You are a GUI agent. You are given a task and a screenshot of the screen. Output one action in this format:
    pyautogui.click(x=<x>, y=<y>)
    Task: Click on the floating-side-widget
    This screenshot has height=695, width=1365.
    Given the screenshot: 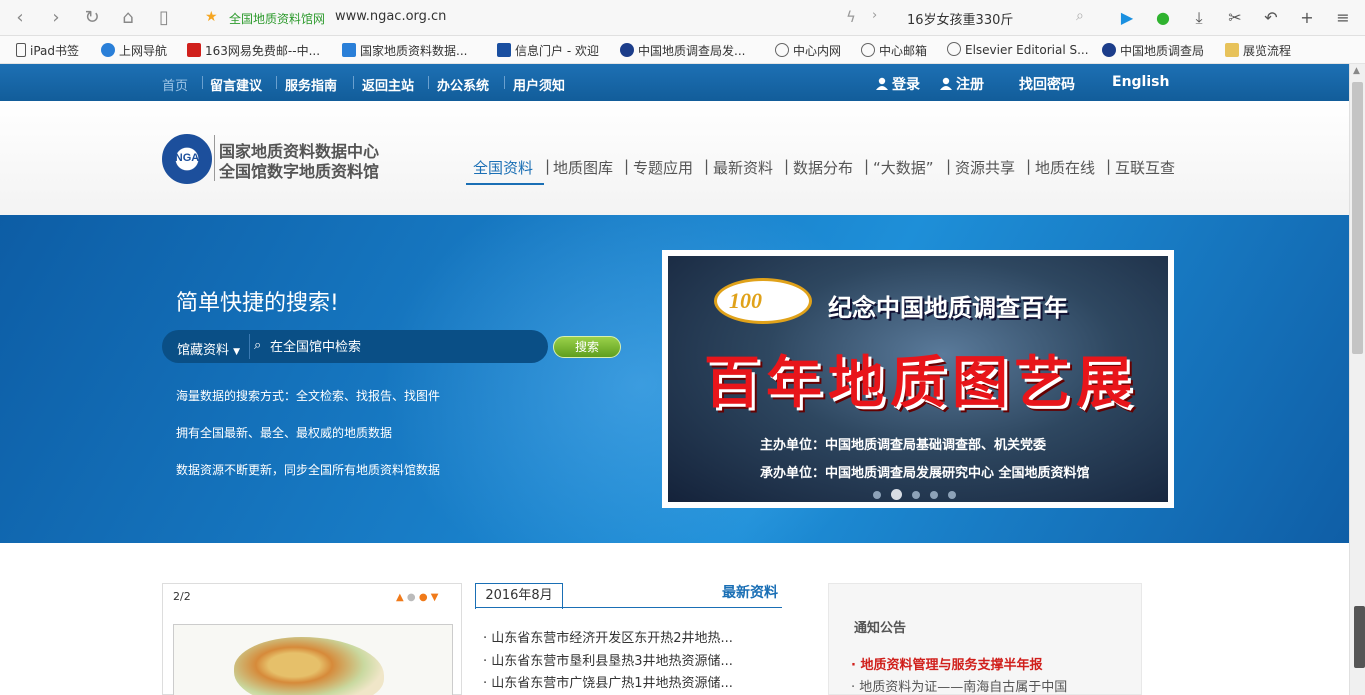 What is the action you would take?
    pyautogui.click(x=1359, y=637)
    